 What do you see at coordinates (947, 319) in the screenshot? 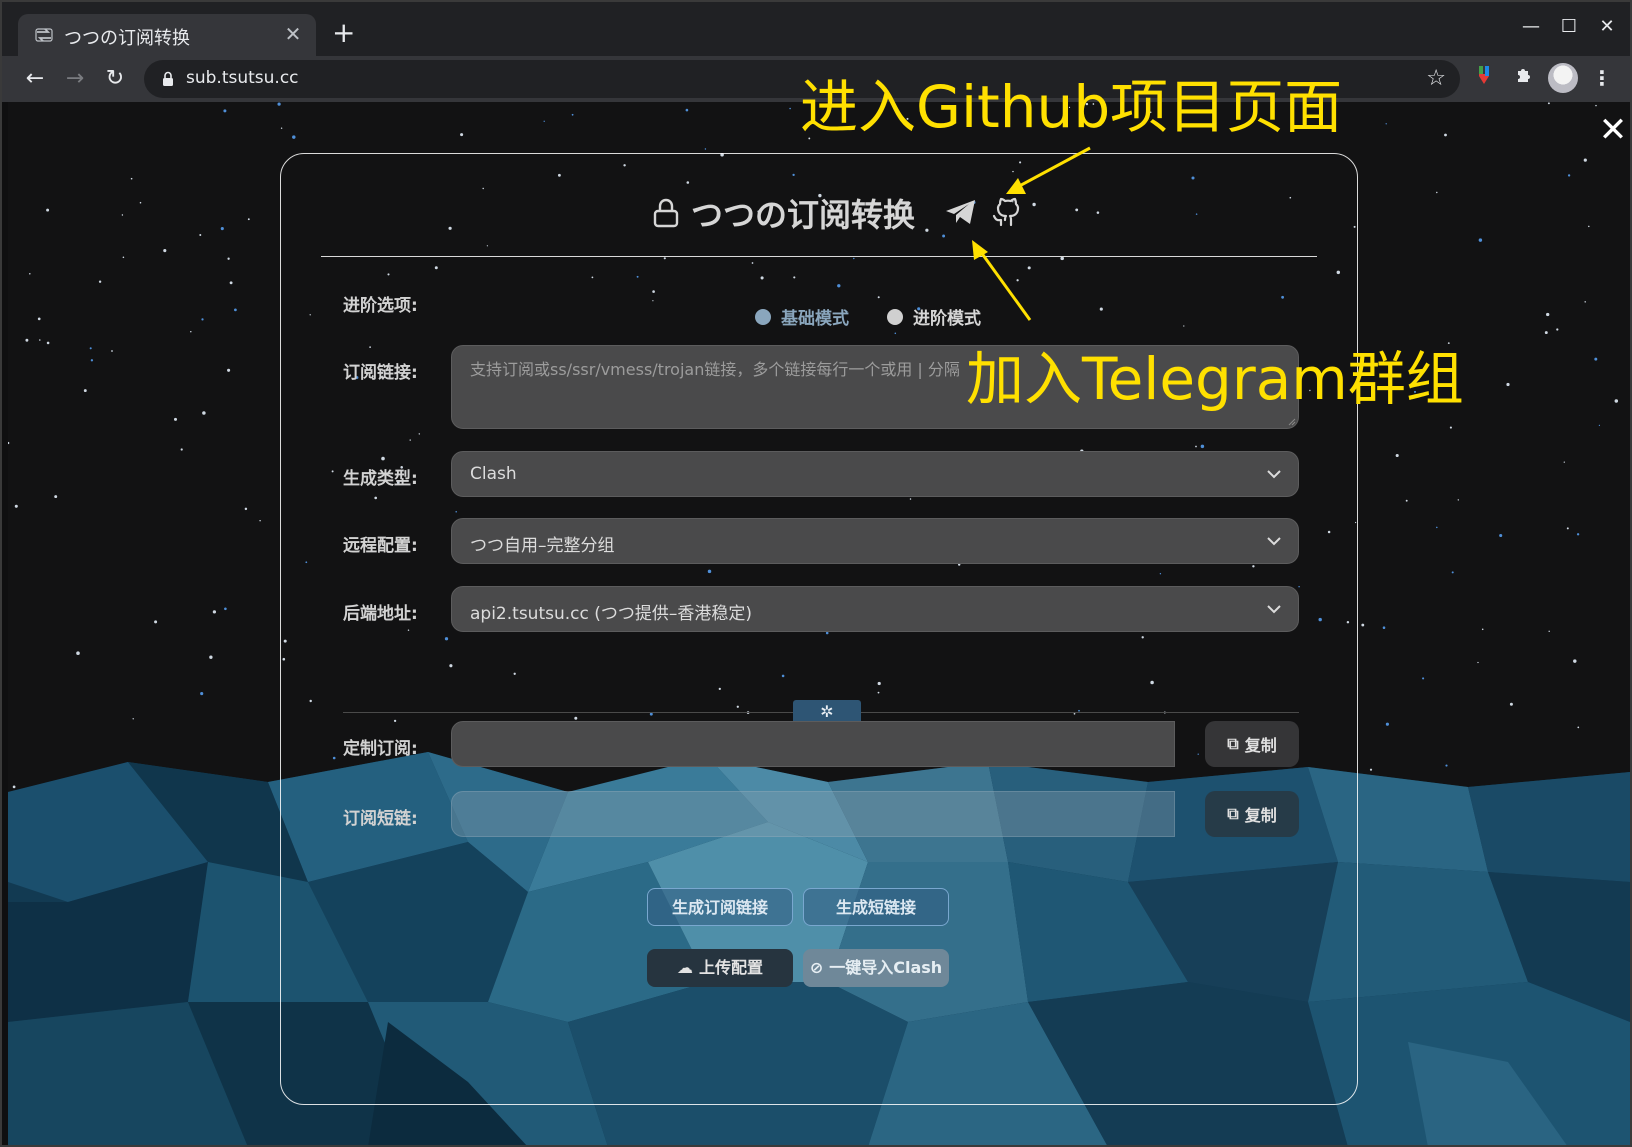
I see `radio-label: 进阶模式` at bounding box center [947, 319].